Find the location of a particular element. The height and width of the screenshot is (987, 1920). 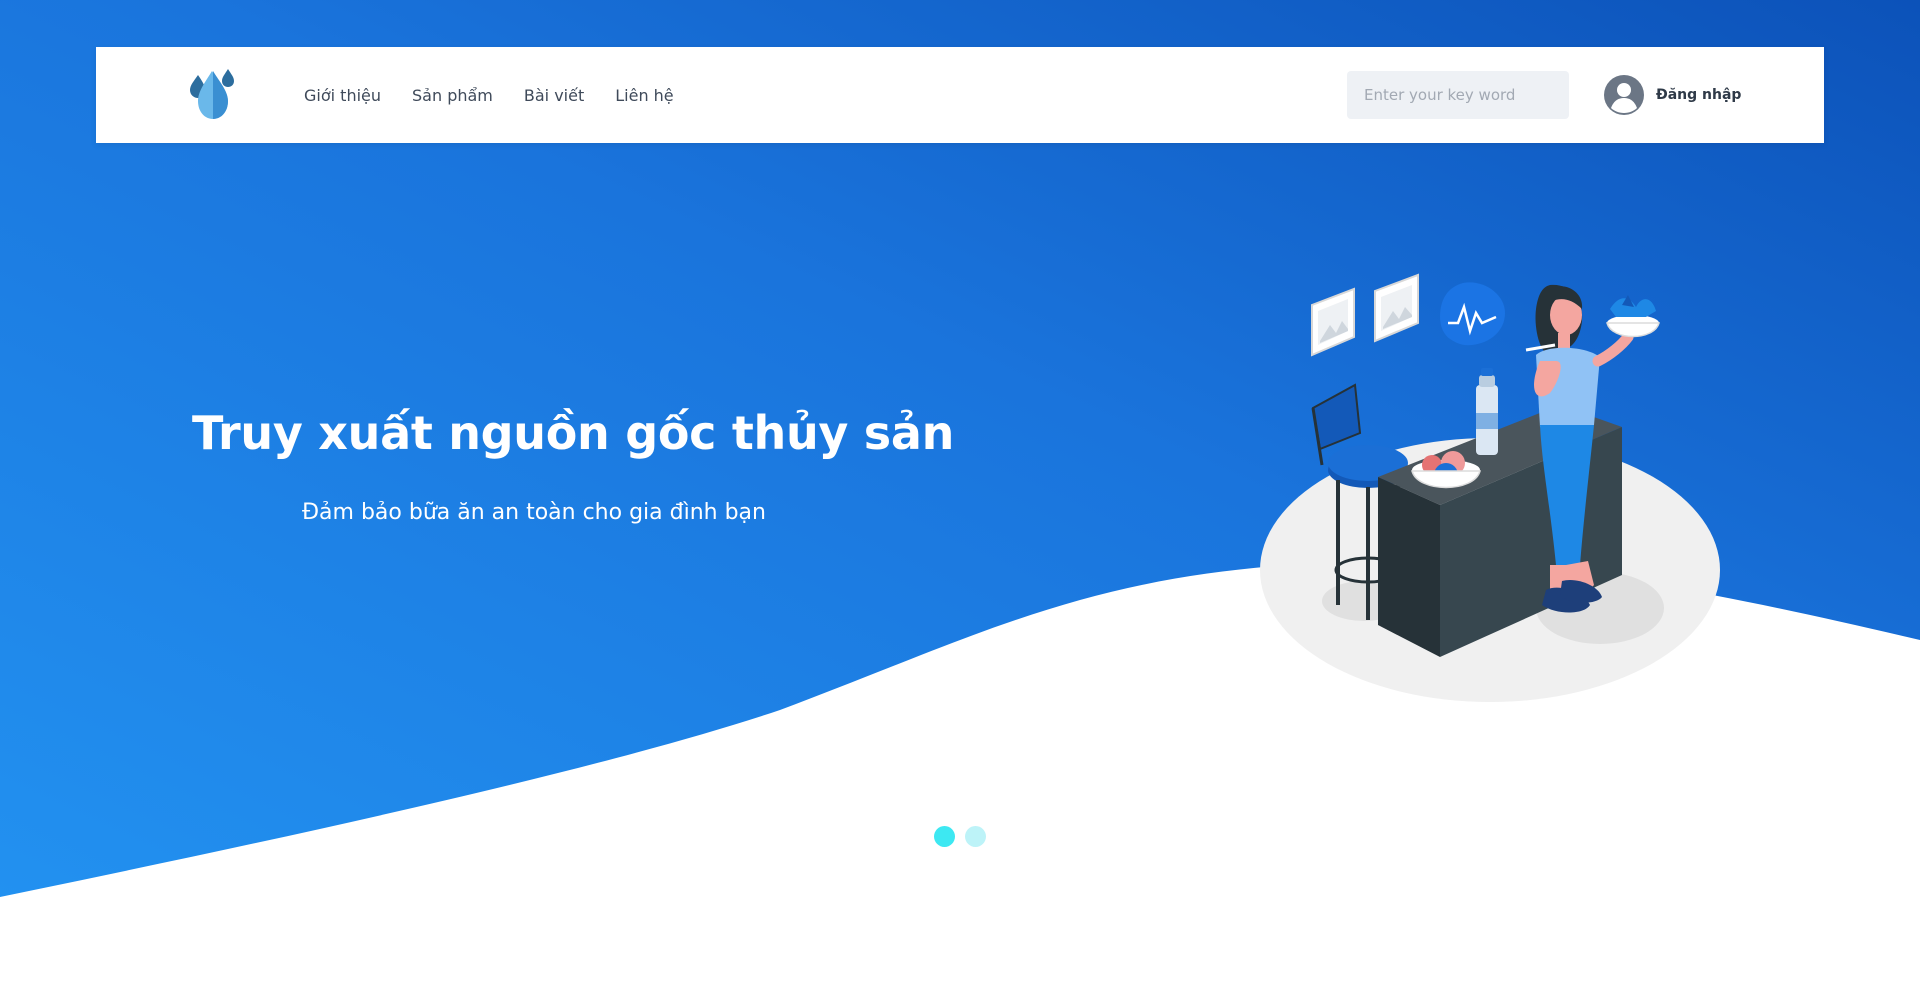

nav-link-products: Sản phẩm is located at coordinates (452, 95).